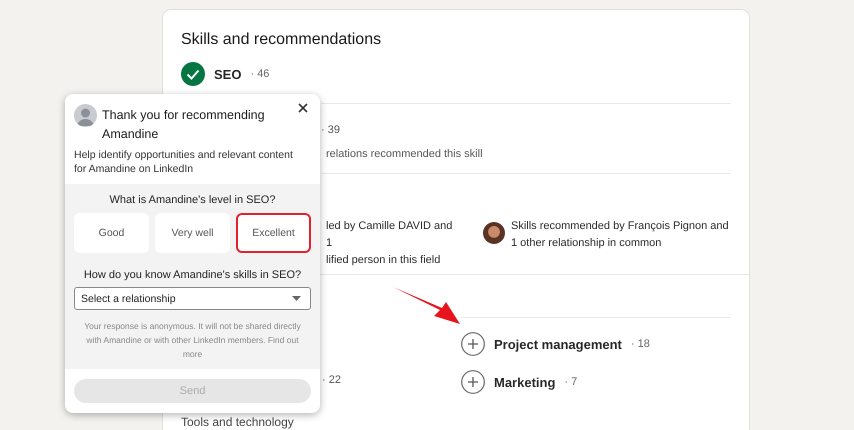 The width and height of the screenshot is (854, 430). I want to click on avatar-icon, so click(85, 115).